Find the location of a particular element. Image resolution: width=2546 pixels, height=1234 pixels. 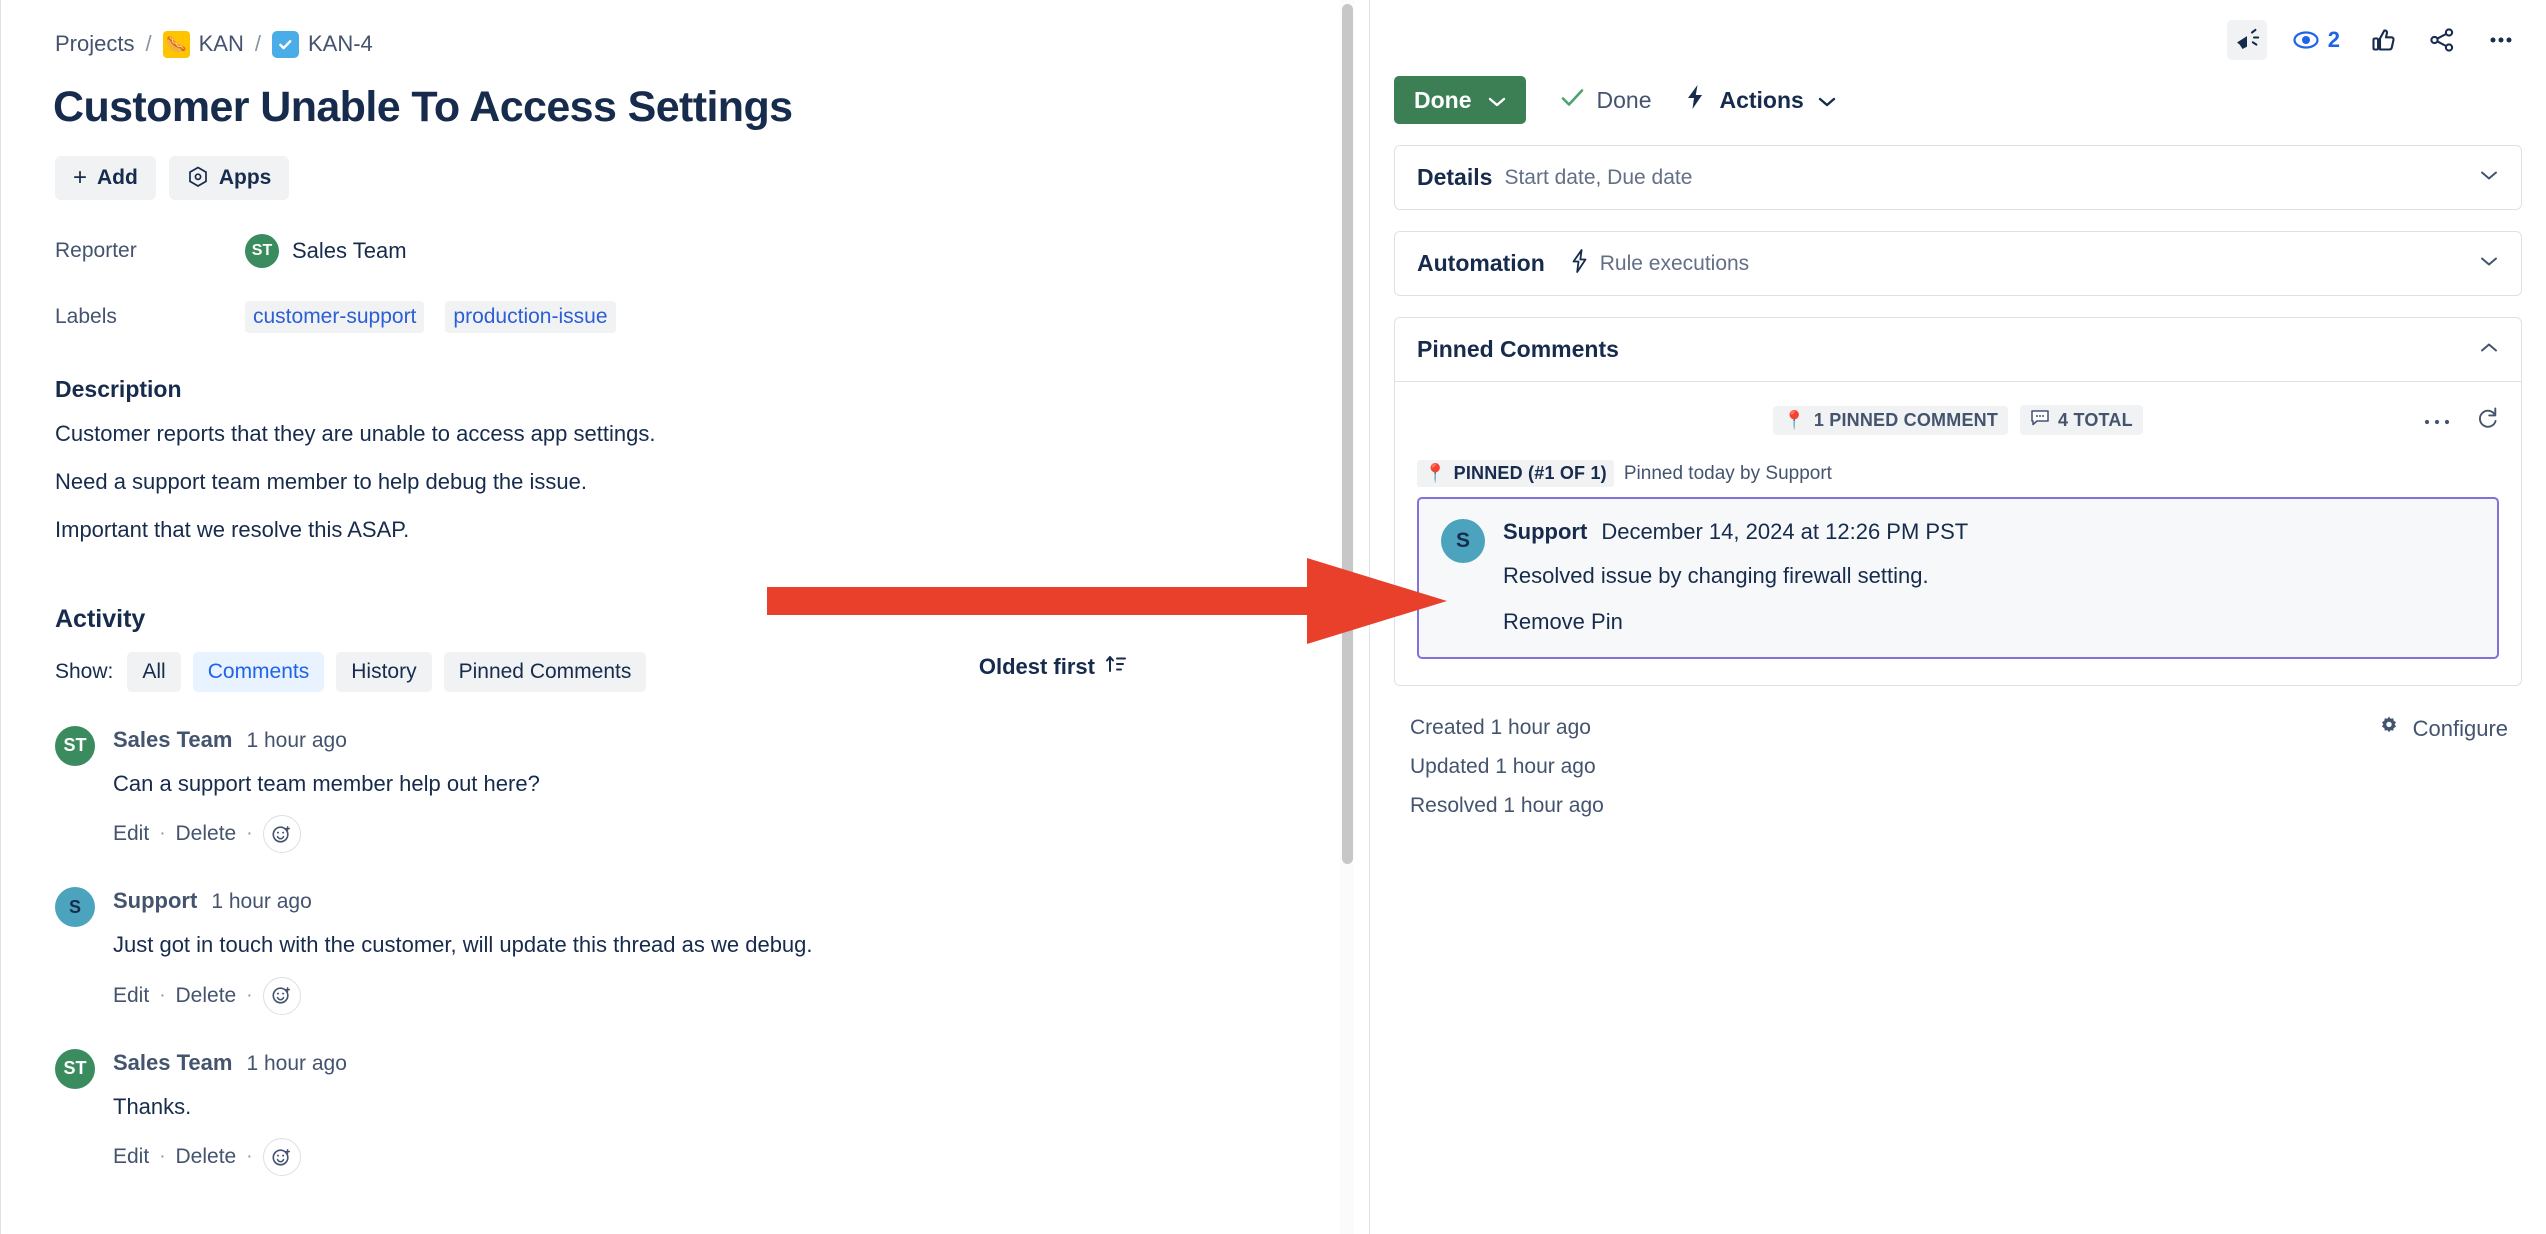

scrollbar-thumb is located at coordinates (1347, 434).